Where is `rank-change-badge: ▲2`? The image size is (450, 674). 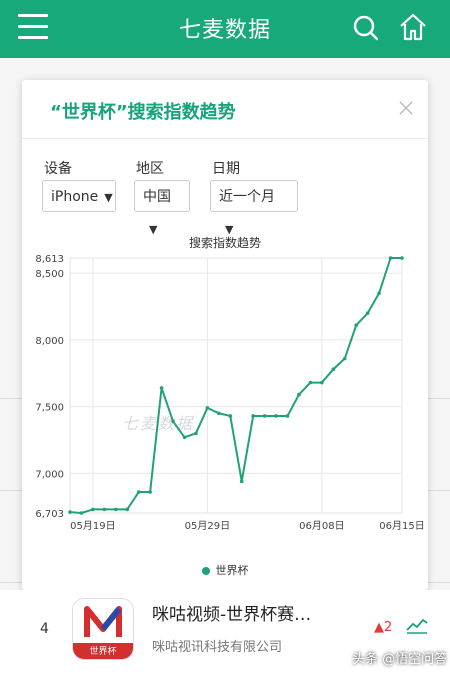
rank-change-badge: ▲2 is located at coordinates (383, 627).